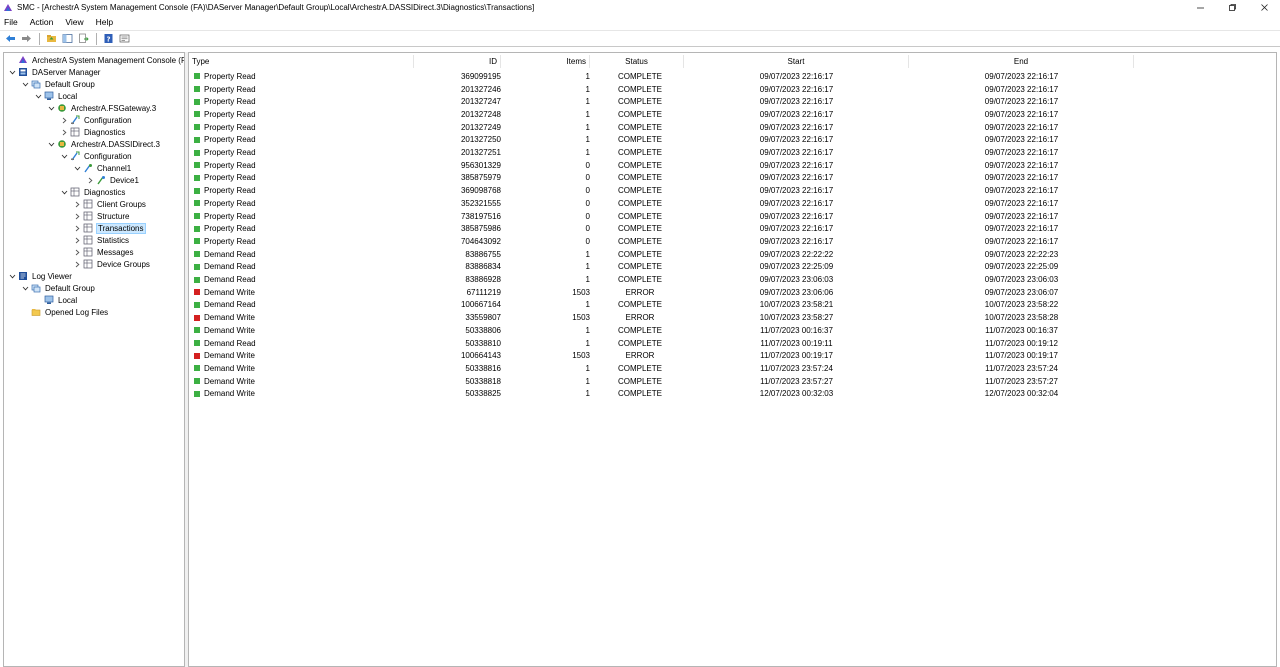  Describe the element at coordinates (104, 144) in the screenshot. I see `tree-node-archestra-dassidirect-3: ArchestrA.DASSIDirect.3` at that location.